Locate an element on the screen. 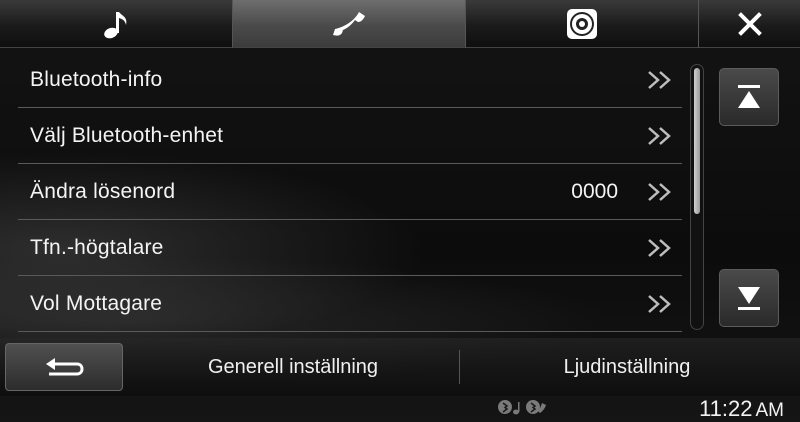 The image size is (800, 422). list-item-change-passcode: Ändra lösenord 0000 is located at coordinates (350, 192).